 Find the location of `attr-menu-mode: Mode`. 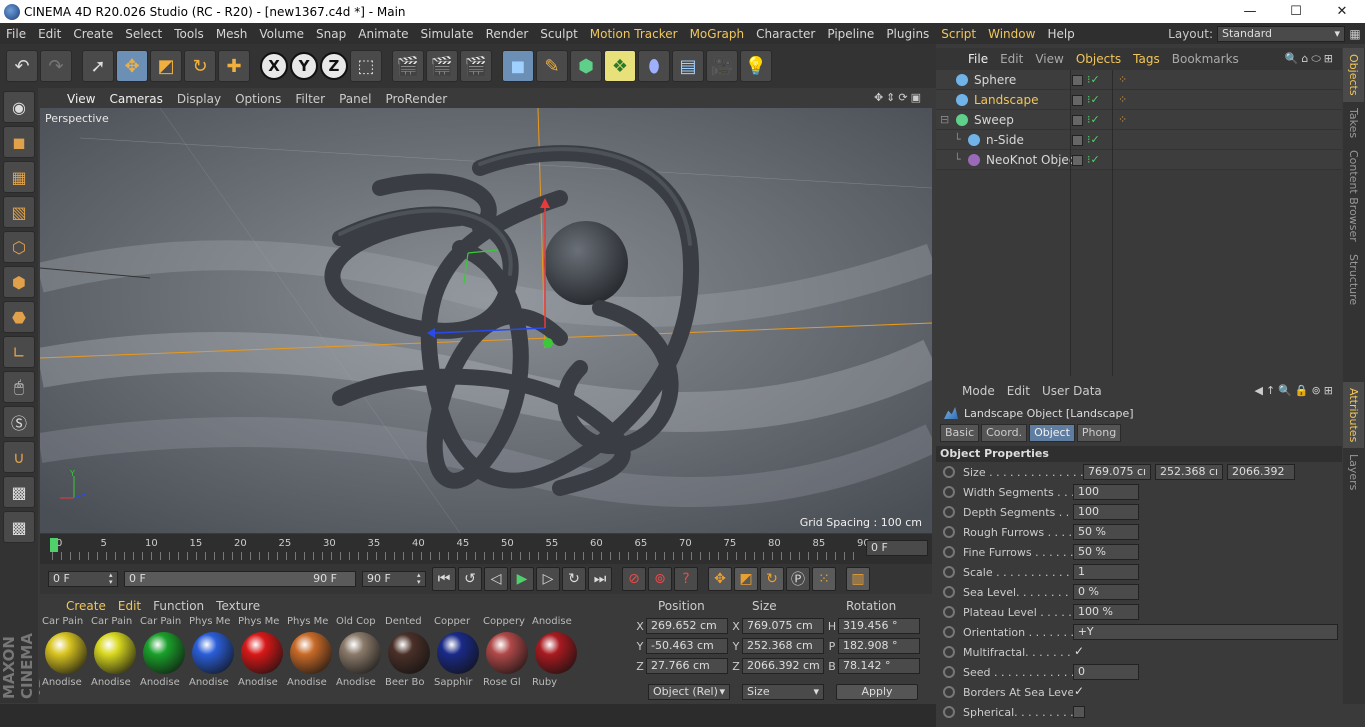

attr-menu-mode: Mode is located at coordinates (978, 391).